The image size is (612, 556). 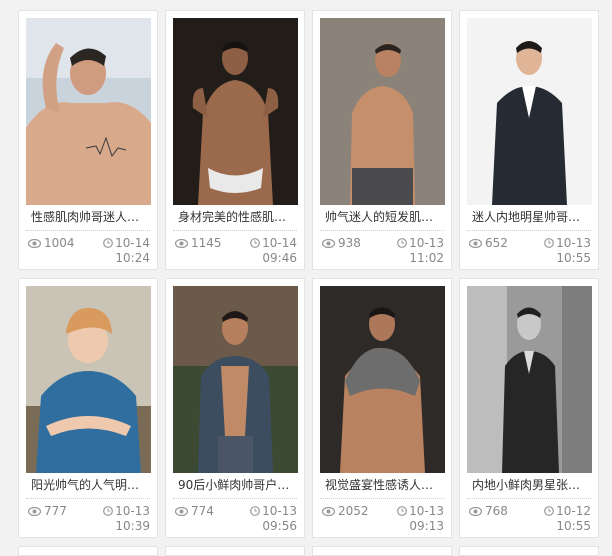 What do you see at coordinates (132, 258) in the screenshot?
I see `time-value: 10:24` at bounding box center [132, 258].